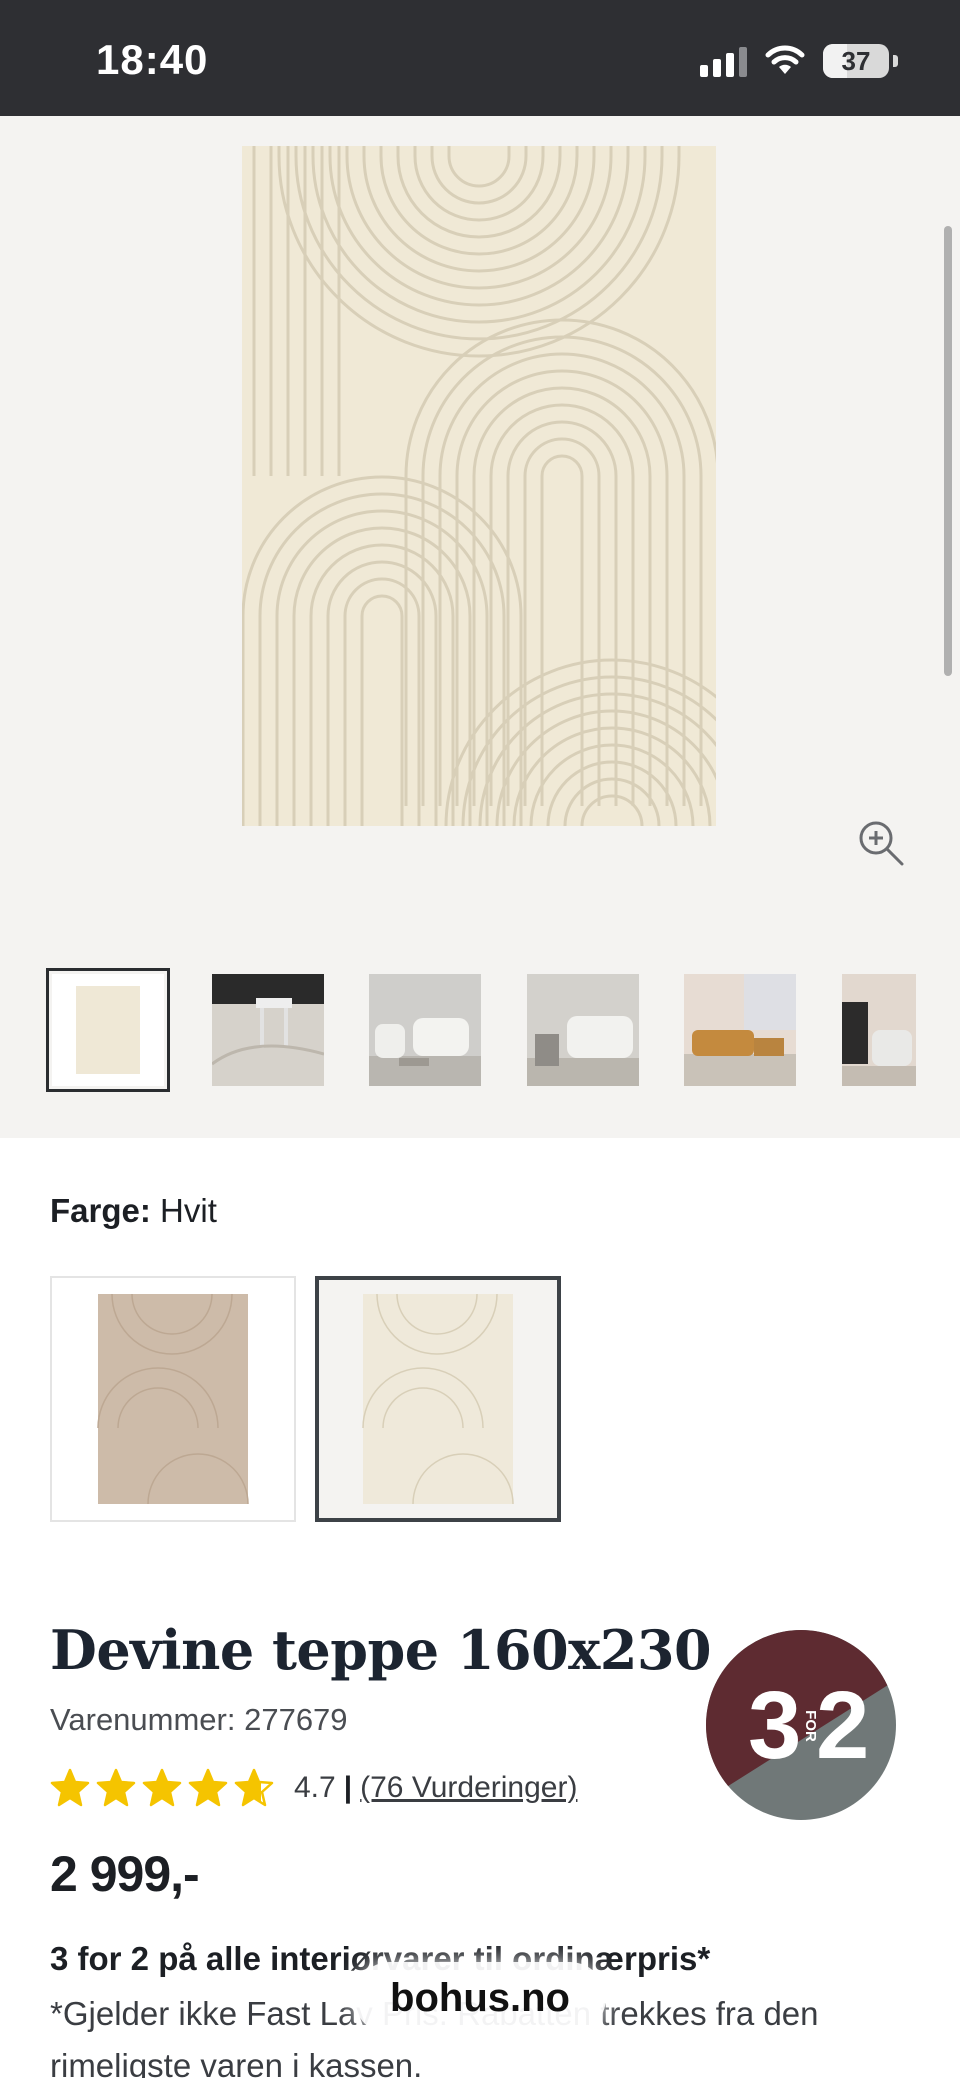 This screenshot has width=960, height=2078. I want to click on color-value: Hvit, so click(188, 1210).